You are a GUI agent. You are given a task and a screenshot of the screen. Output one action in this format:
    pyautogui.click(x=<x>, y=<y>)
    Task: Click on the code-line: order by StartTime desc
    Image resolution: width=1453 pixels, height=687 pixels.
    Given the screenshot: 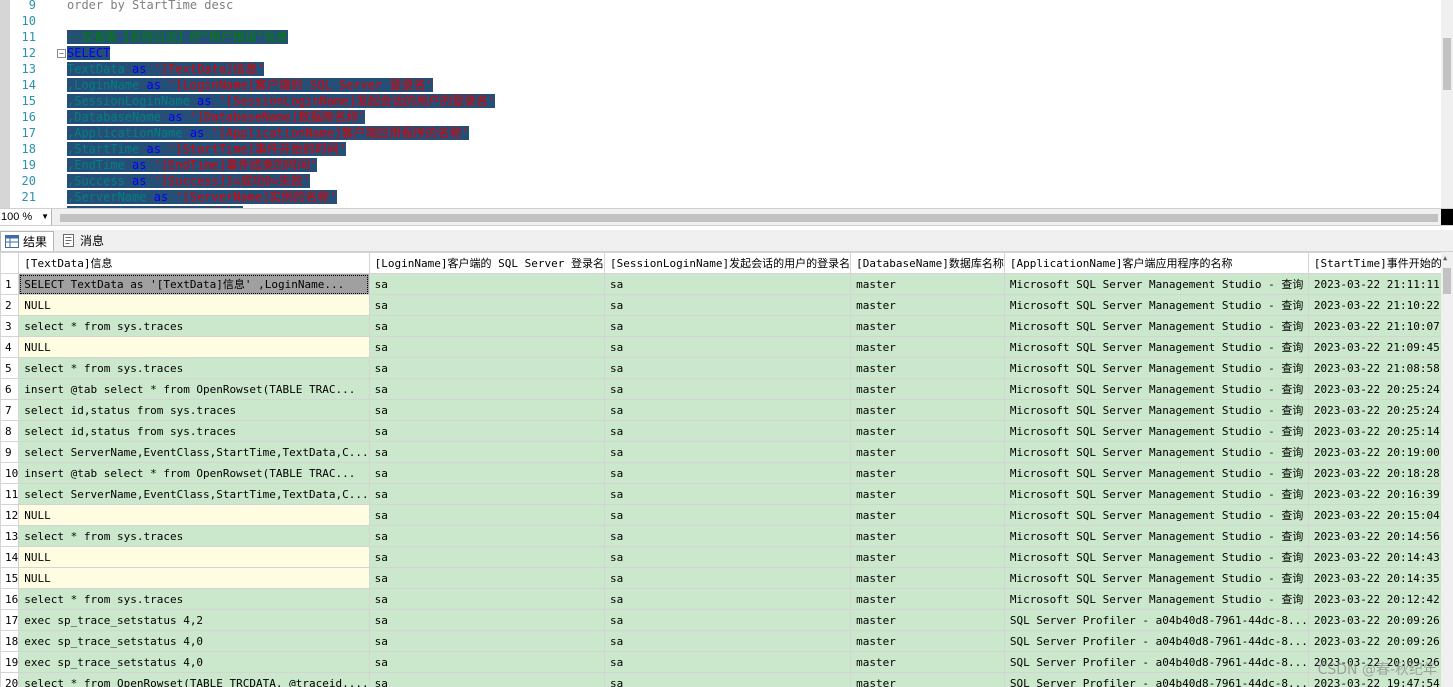 What is the action you would take?
    pyautogui.click(x=150, y=6)
    